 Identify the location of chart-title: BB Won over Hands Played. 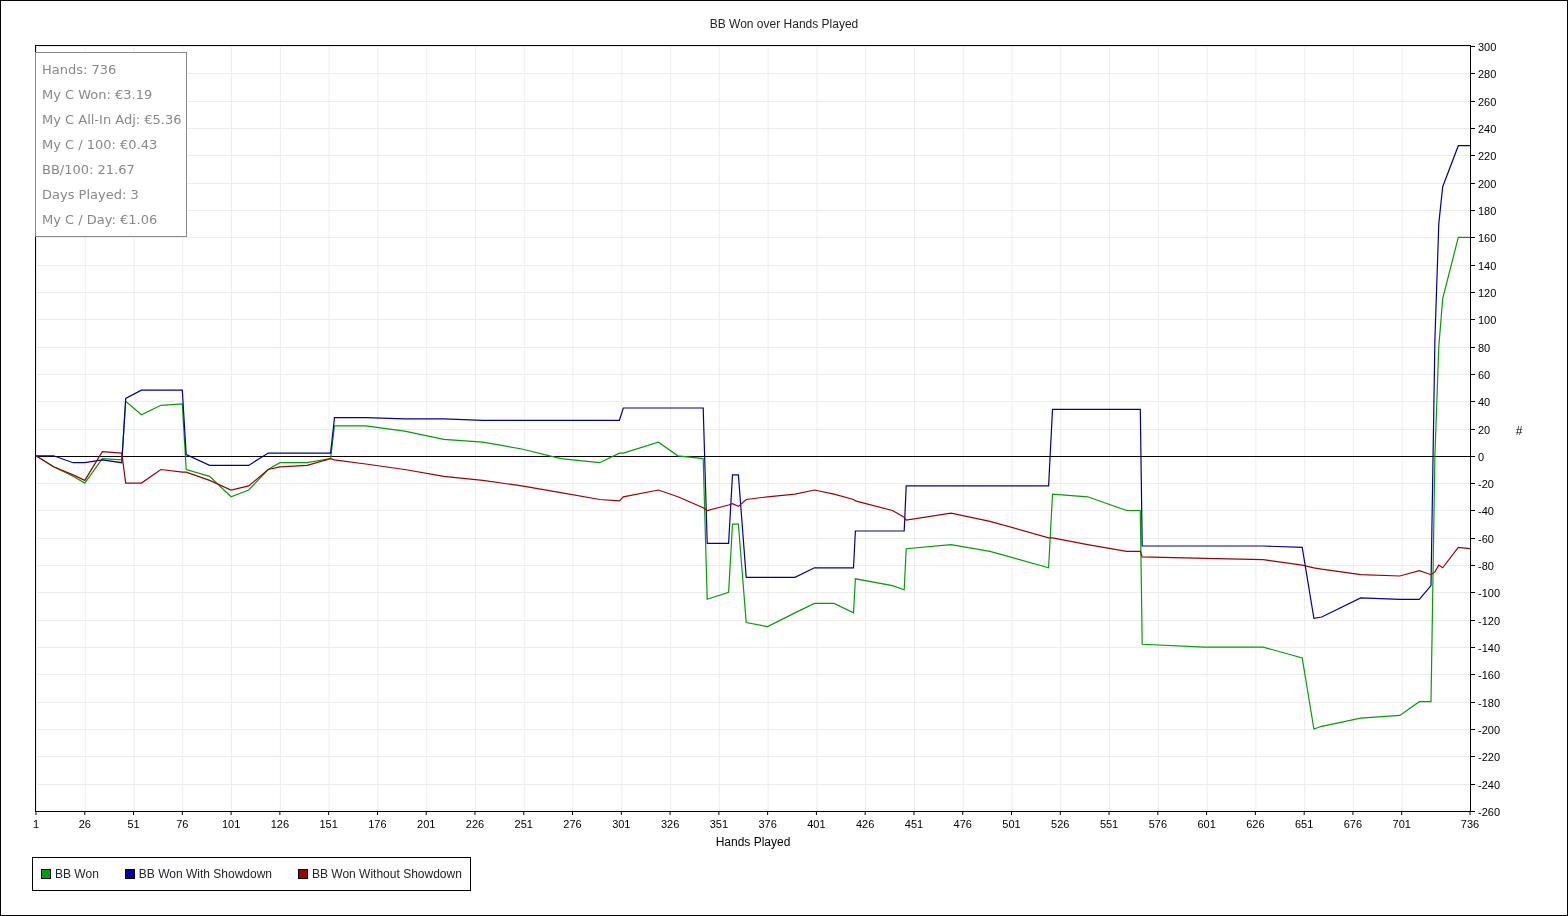
(784, 24).